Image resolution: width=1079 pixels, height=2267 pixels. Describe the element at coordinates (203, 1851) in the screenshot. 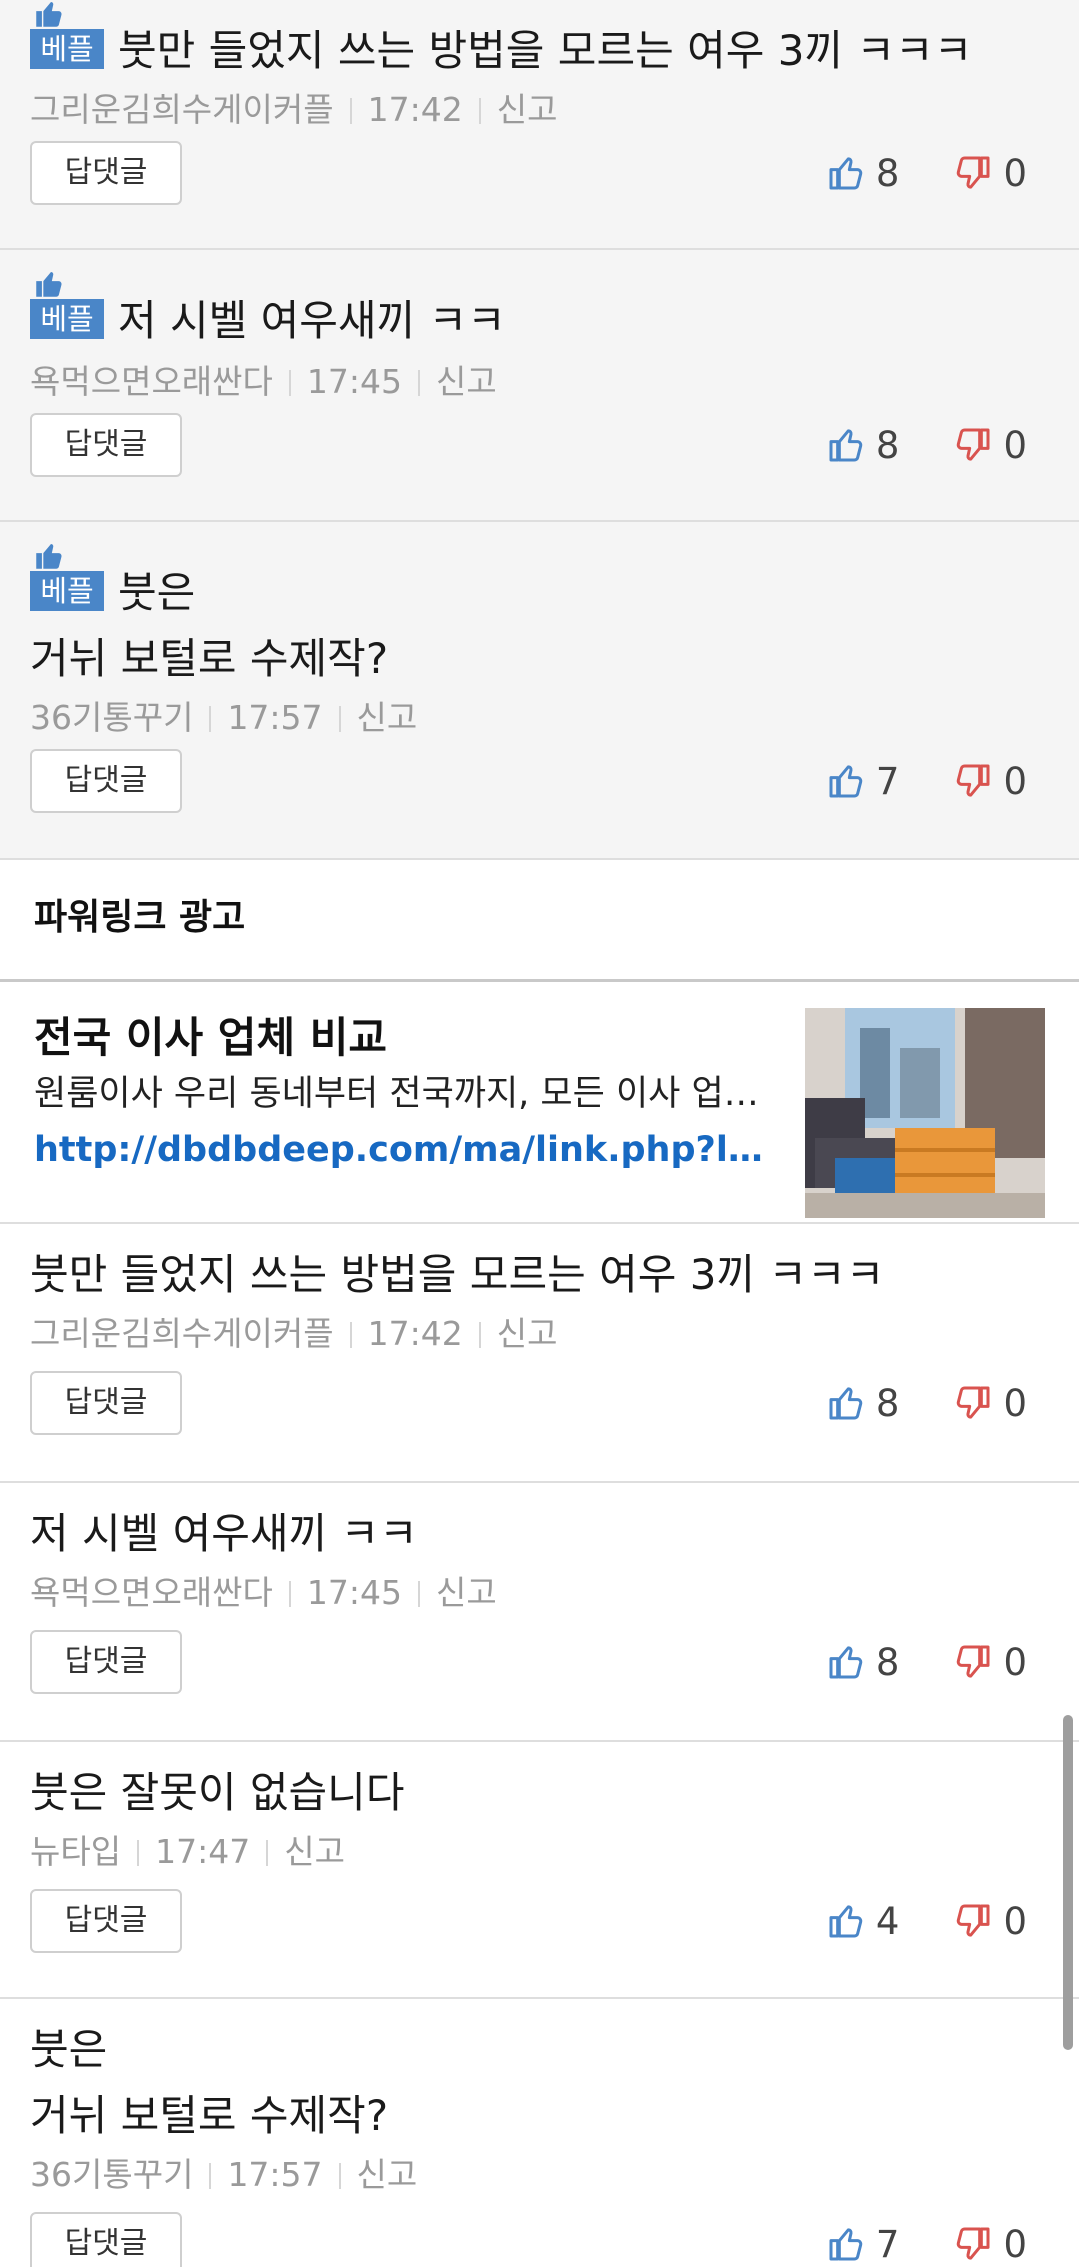

I see `comment-time: 17:47` at that location.